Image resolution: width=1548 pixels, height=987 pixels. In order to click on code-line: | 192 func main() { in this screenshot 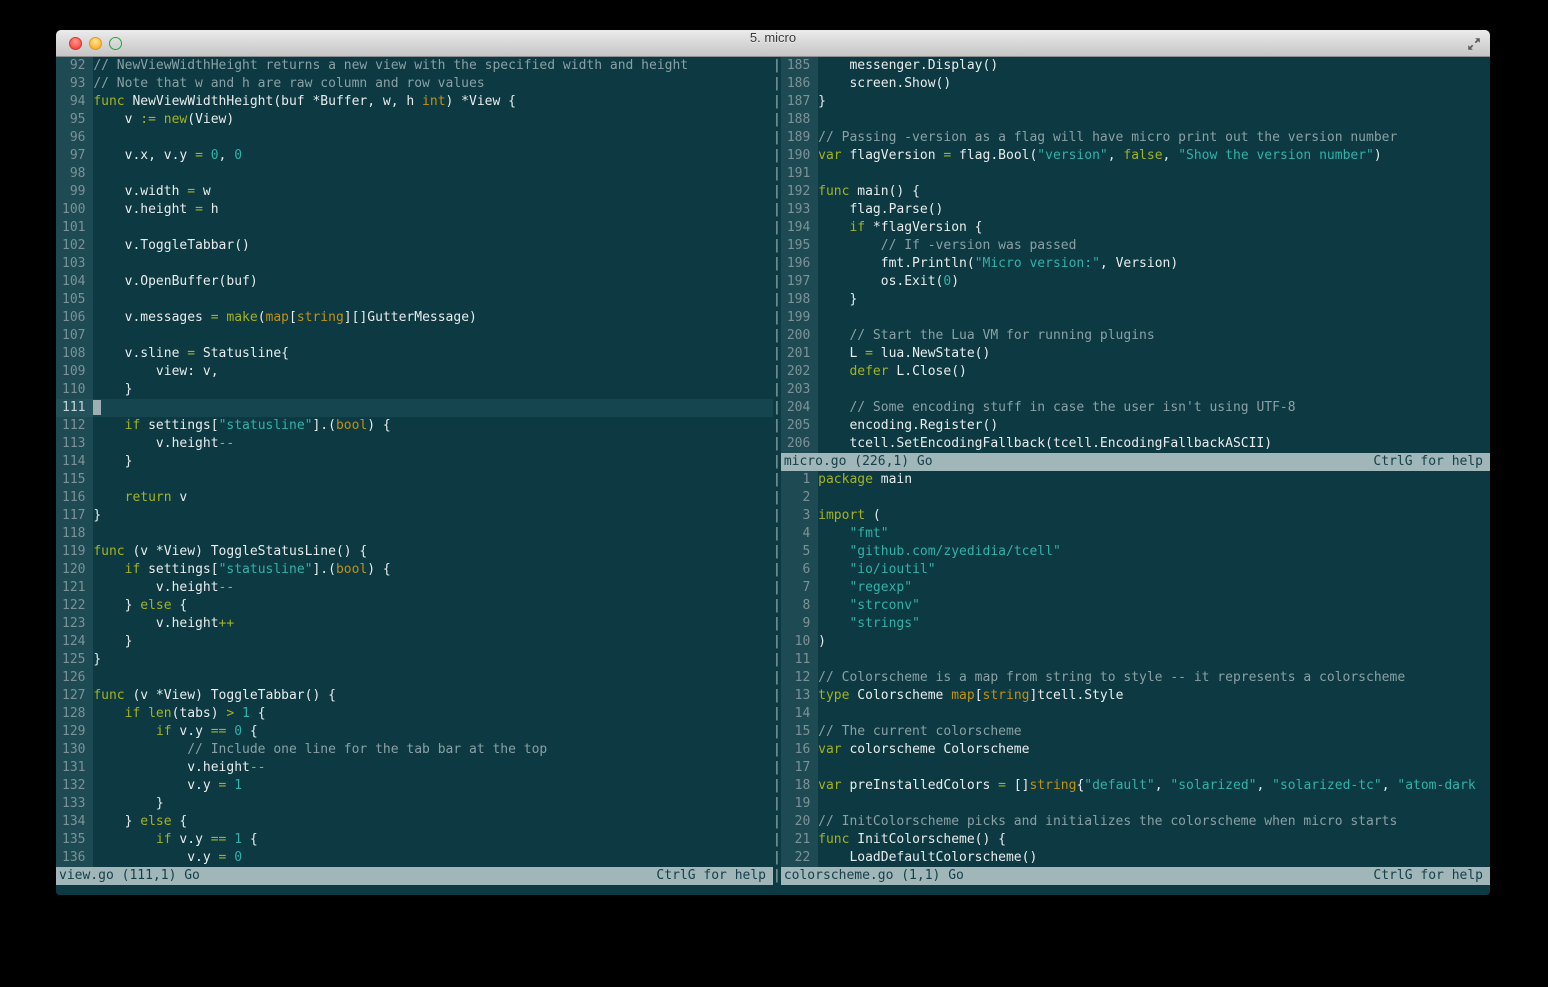, I will do `click(1131, 192)`.